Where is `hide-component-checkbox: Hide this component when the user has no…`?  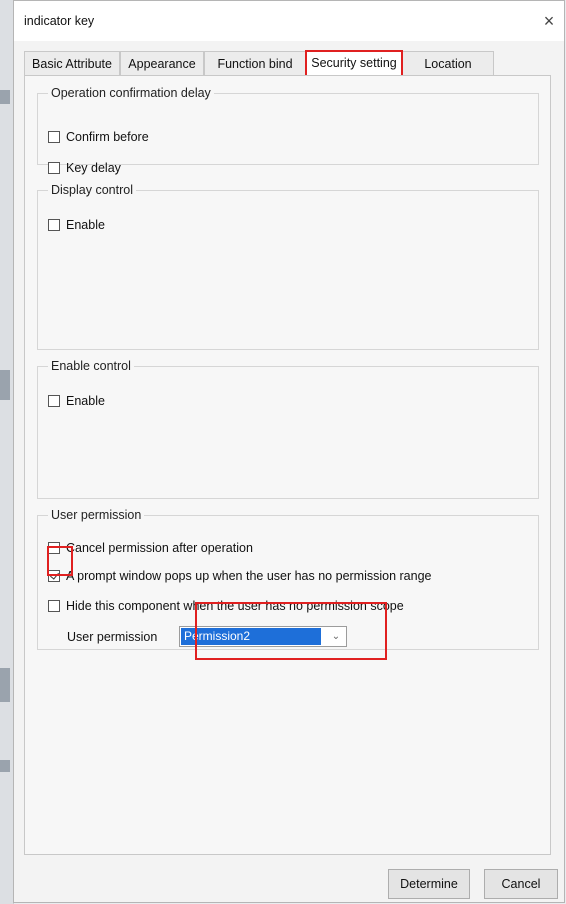 hide-component-checkbox: Hide this component when the user has no… is located at coordinates (226, 606).